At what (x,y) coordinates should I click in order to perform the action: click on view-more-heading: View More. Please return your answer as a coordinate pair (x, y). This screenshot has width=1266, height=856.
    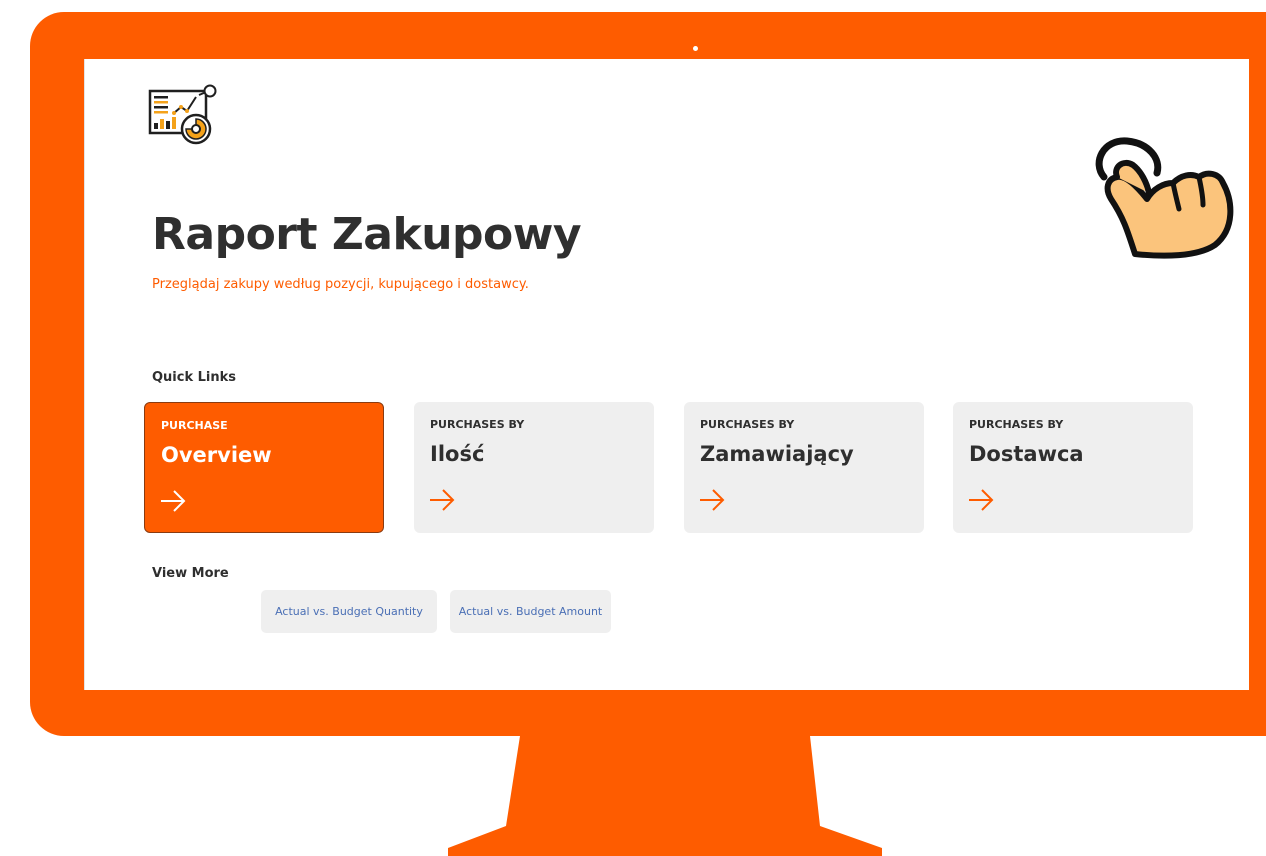
    Looking at the image, I should click on (190, 573).